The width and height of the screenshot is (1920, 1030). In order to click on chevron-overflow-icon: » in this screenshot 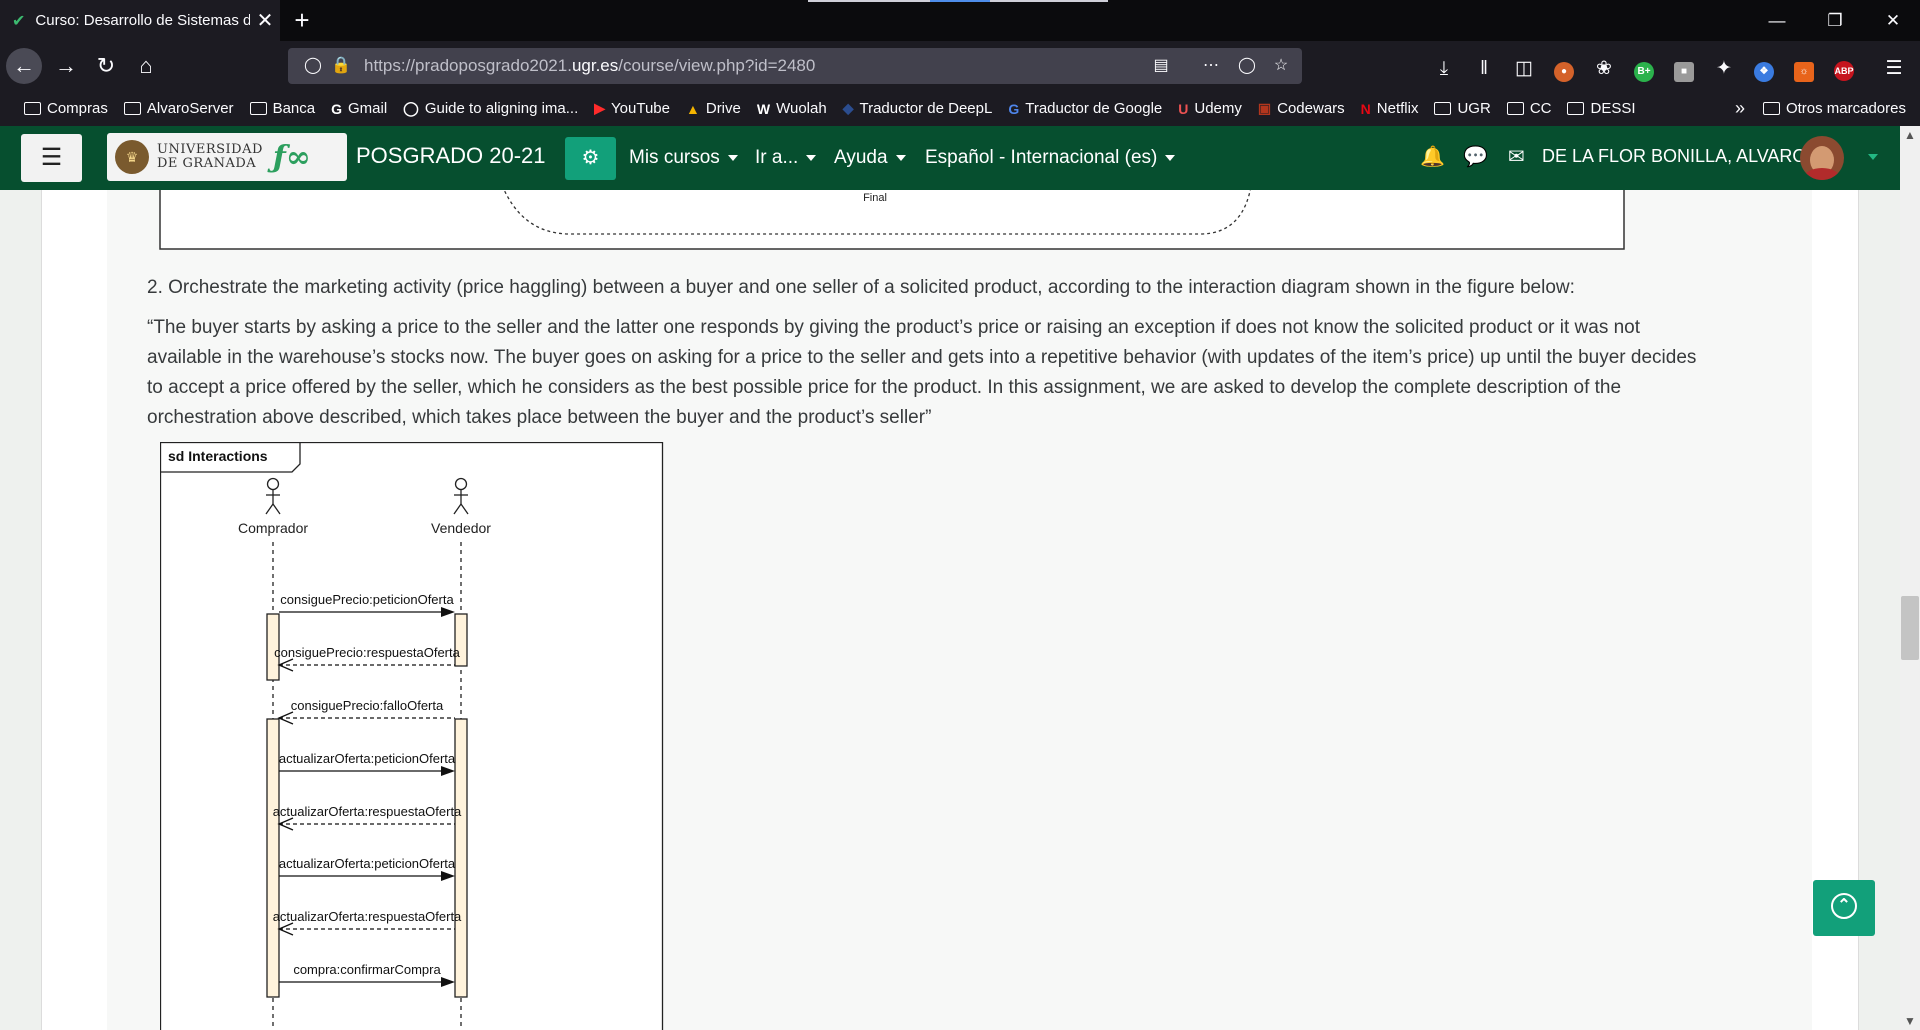, I will do `click(1740, 108)`.